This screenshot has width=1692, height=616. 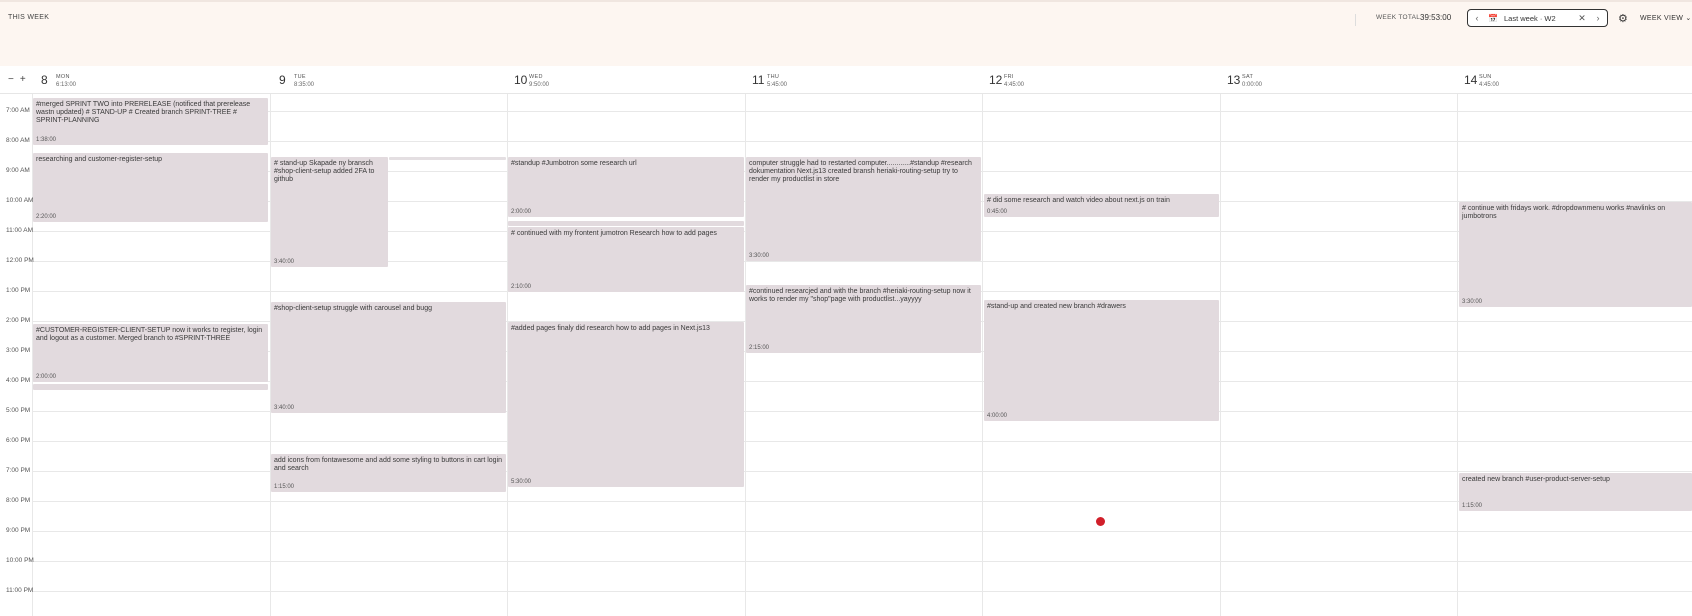 What do you see at coordinates (1623, 18) in the screenshot?
I see `gear-icon: ⚙` at bounding box center [1623, 18].